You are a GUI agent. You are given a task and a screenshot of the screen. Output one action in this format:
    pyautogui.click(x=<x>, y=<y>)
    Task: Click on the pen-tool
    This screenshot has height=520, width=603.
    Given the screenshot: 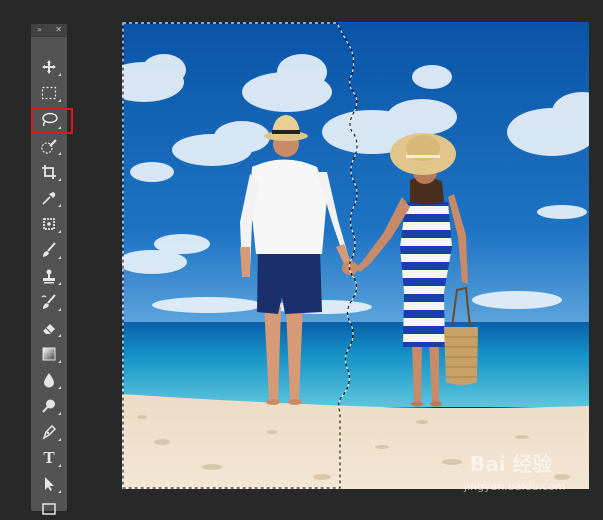 What is the action you would take?
    pyautogui.click(x=49, y=432)
    